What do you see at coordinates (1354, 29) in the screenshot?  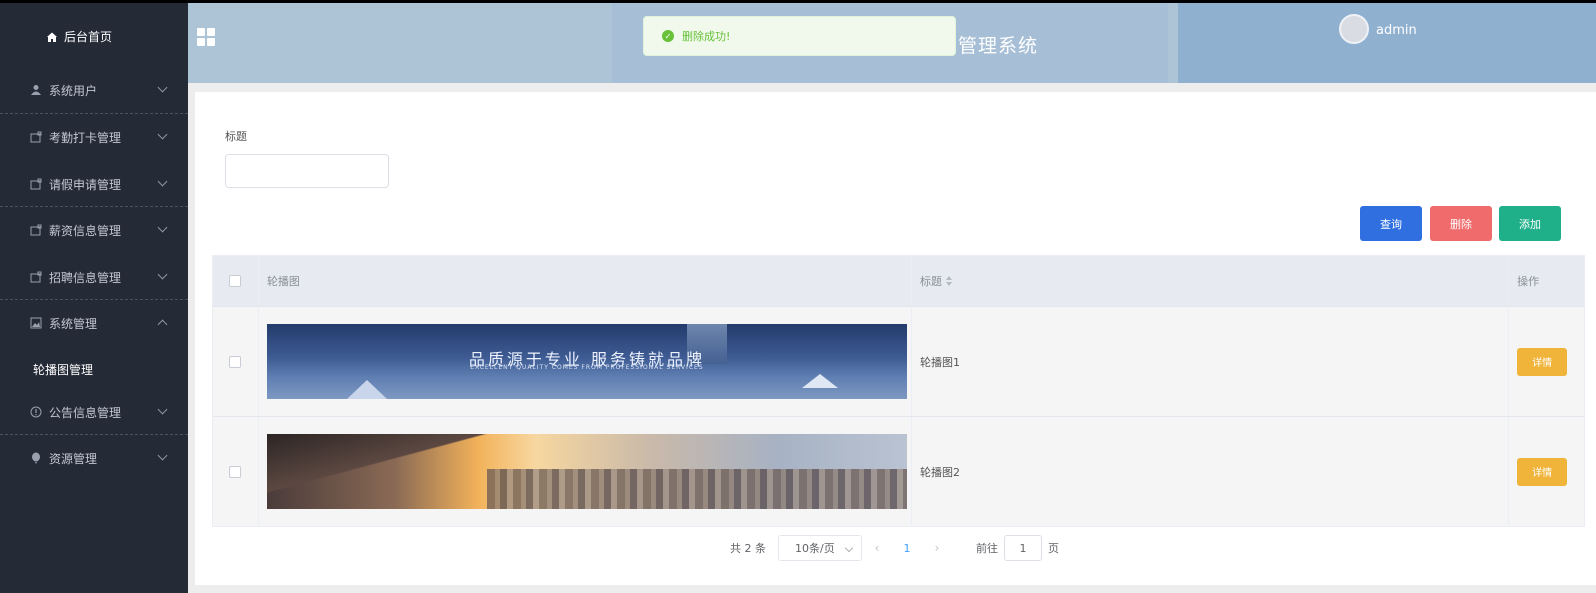 I see `avatar` at bounding box center [1354, 29].